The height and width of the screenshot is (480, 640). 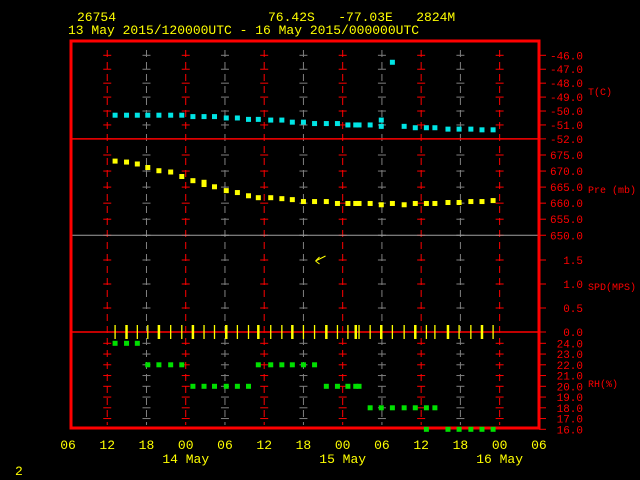 What do you see at coordinates (566, 205) in the screenshot?
I see `y-tick-label: 660.0` at bounding box center [566, 205].